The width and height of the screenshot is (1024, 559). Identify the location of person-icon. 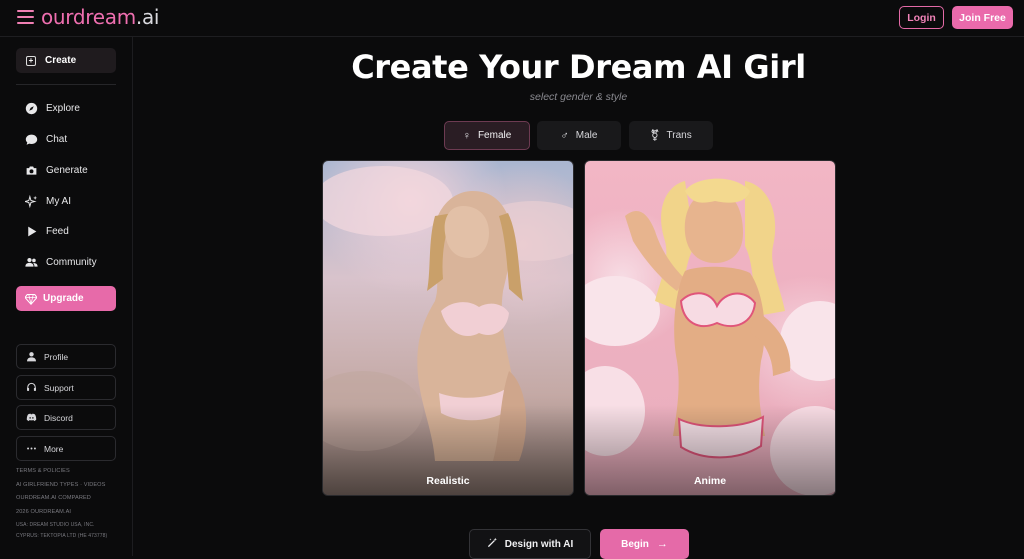
(31, 356).